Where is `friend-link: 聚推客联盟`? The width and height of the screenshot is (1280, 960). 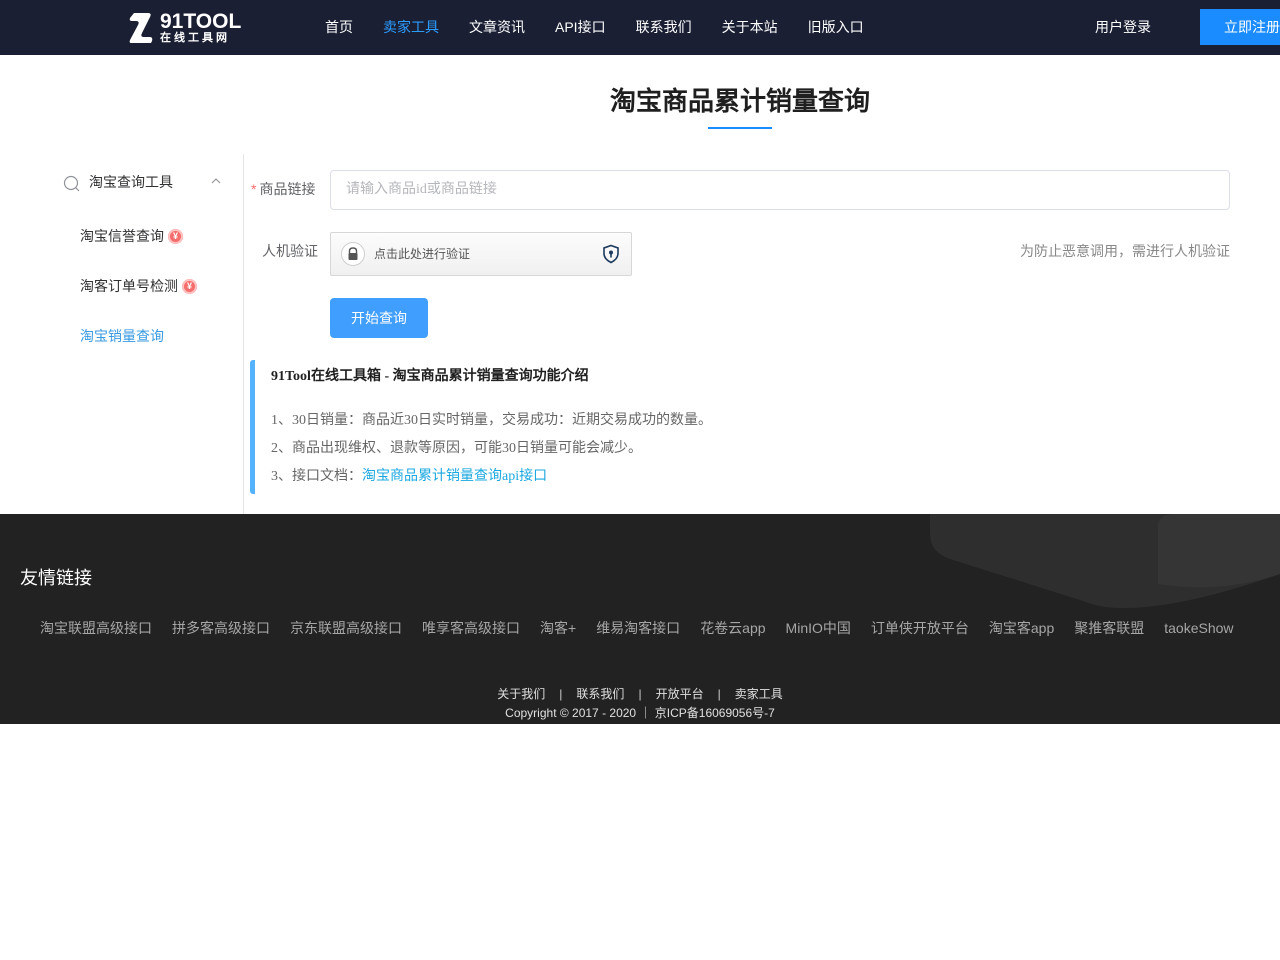 friend-link: 聚推客联盟 is located at coordinates (1109, 628).